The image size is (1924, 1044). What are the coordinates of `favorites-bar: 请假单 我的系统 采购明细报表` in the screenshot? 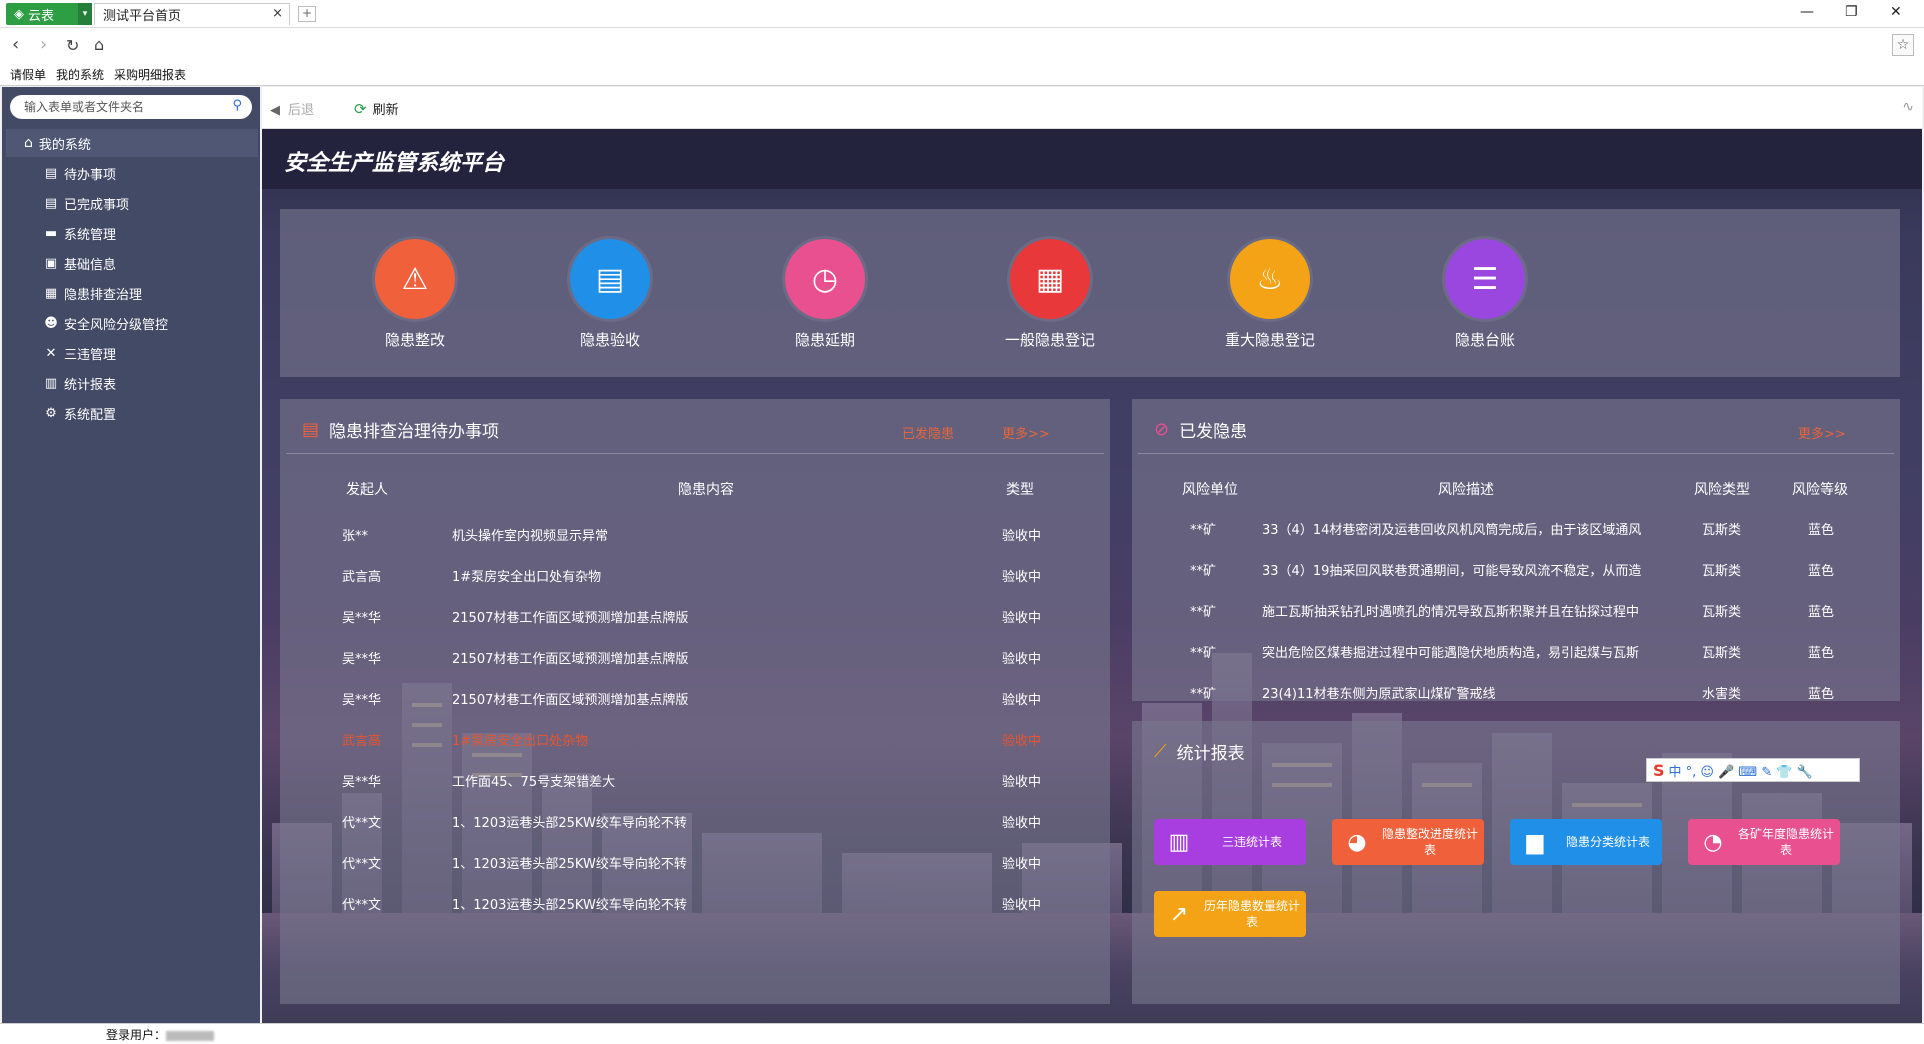 It's located at (962, 74).